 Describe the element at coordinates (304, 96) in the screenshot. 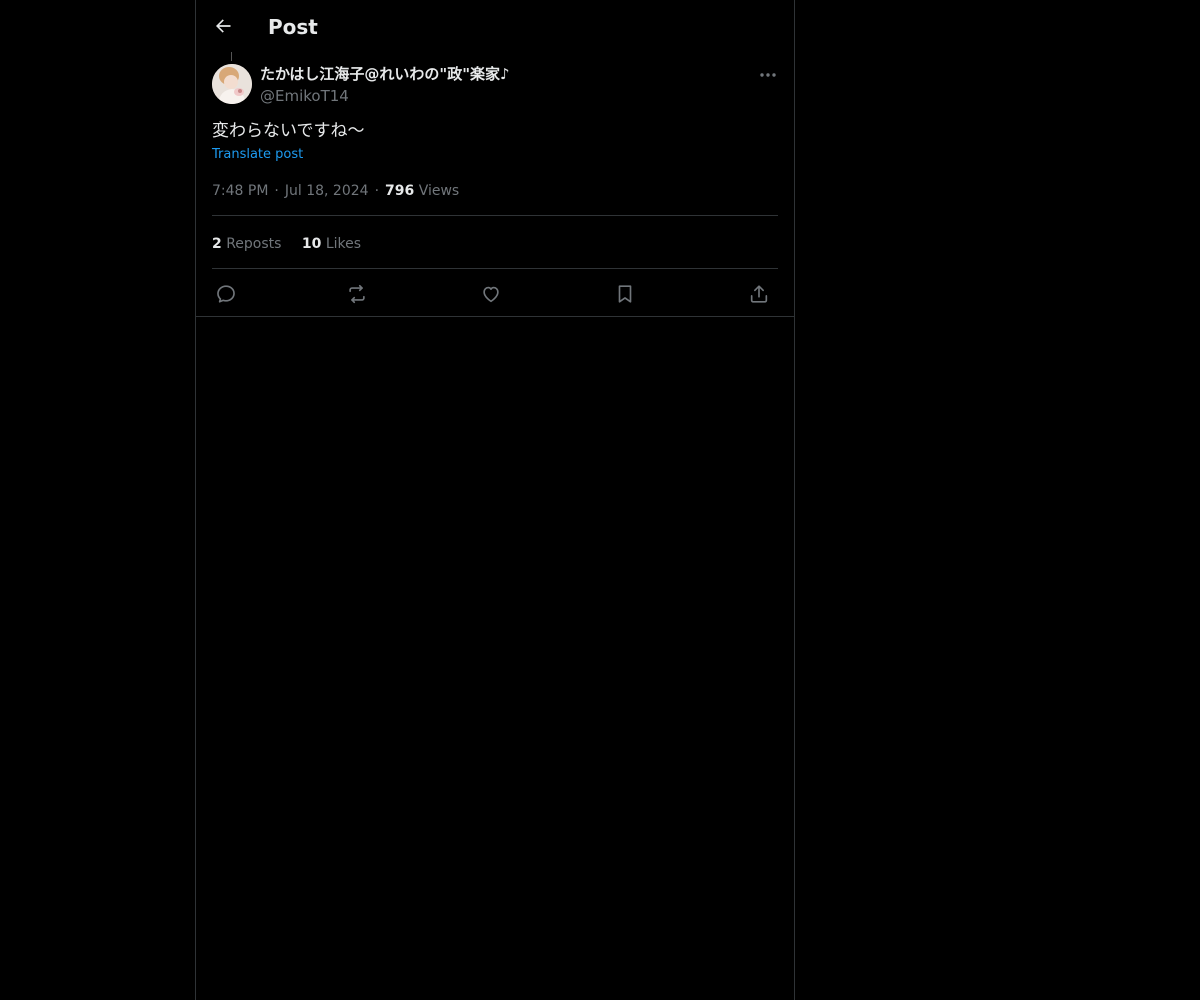

I see `author-handle: @EmikoT14` at that location.